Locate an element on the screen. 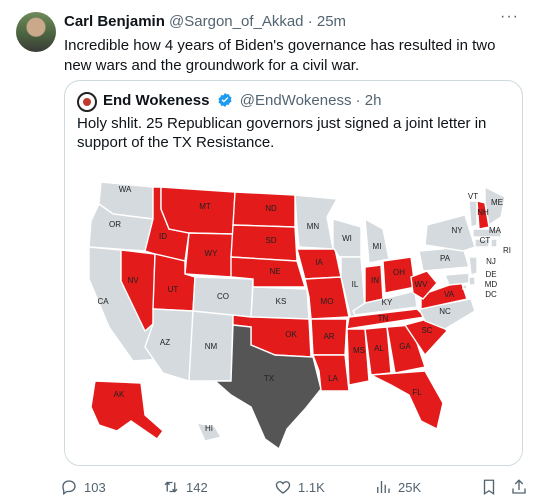  state-fl is located at coordinates (406, 400).